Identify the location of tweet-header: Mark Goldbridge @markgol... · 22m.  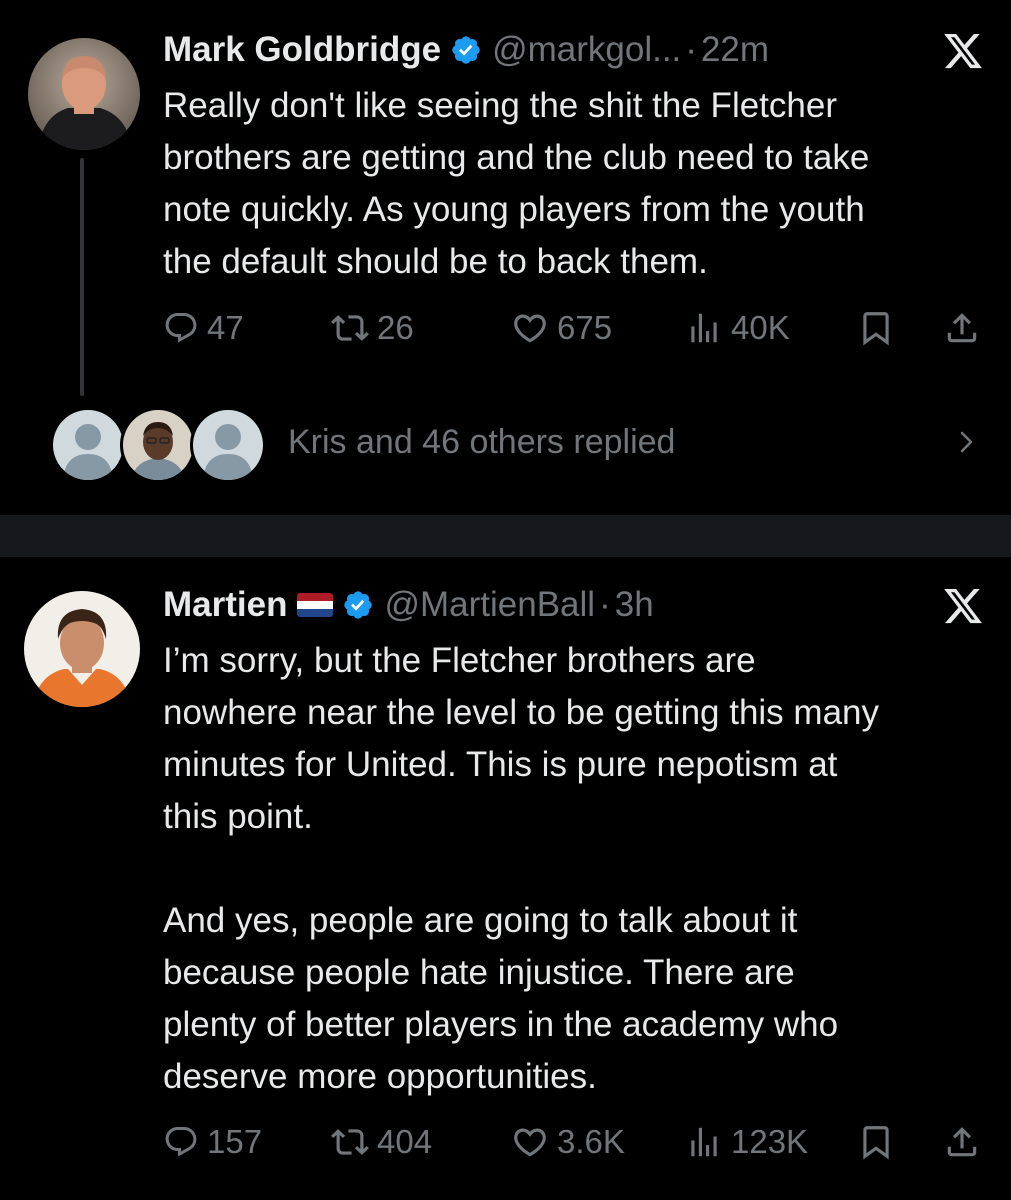
(466, 50).